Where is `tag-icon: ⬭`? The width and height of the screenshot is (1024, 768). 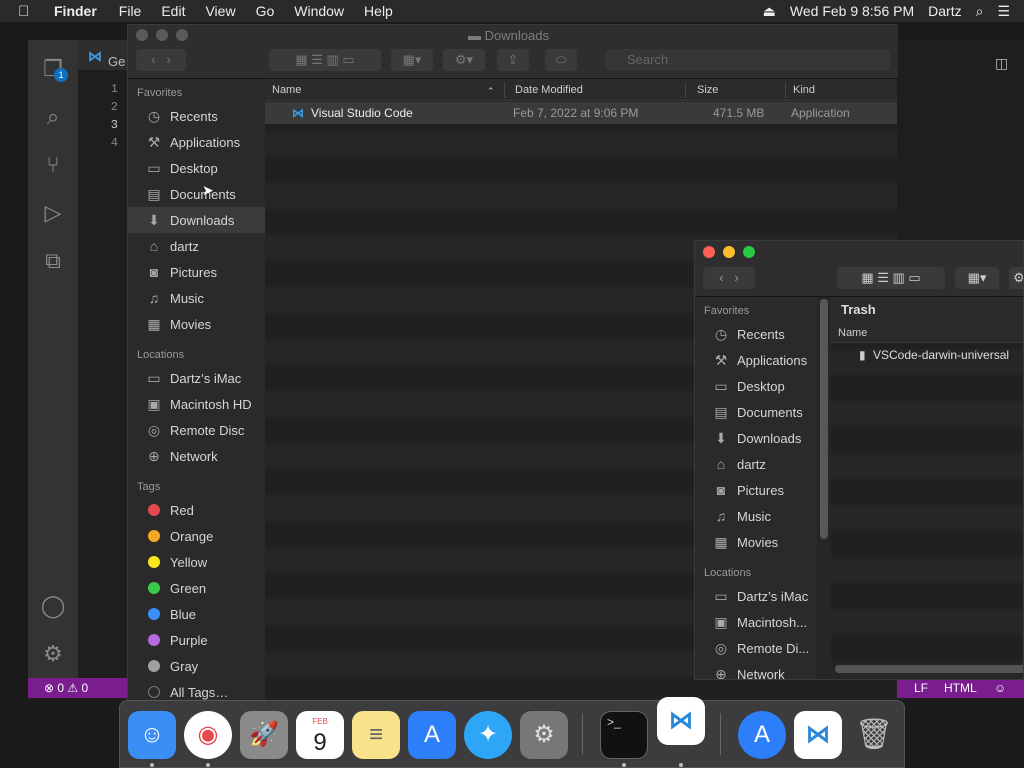 tag-icon: ⬭ is located at coordinates (561, 60).